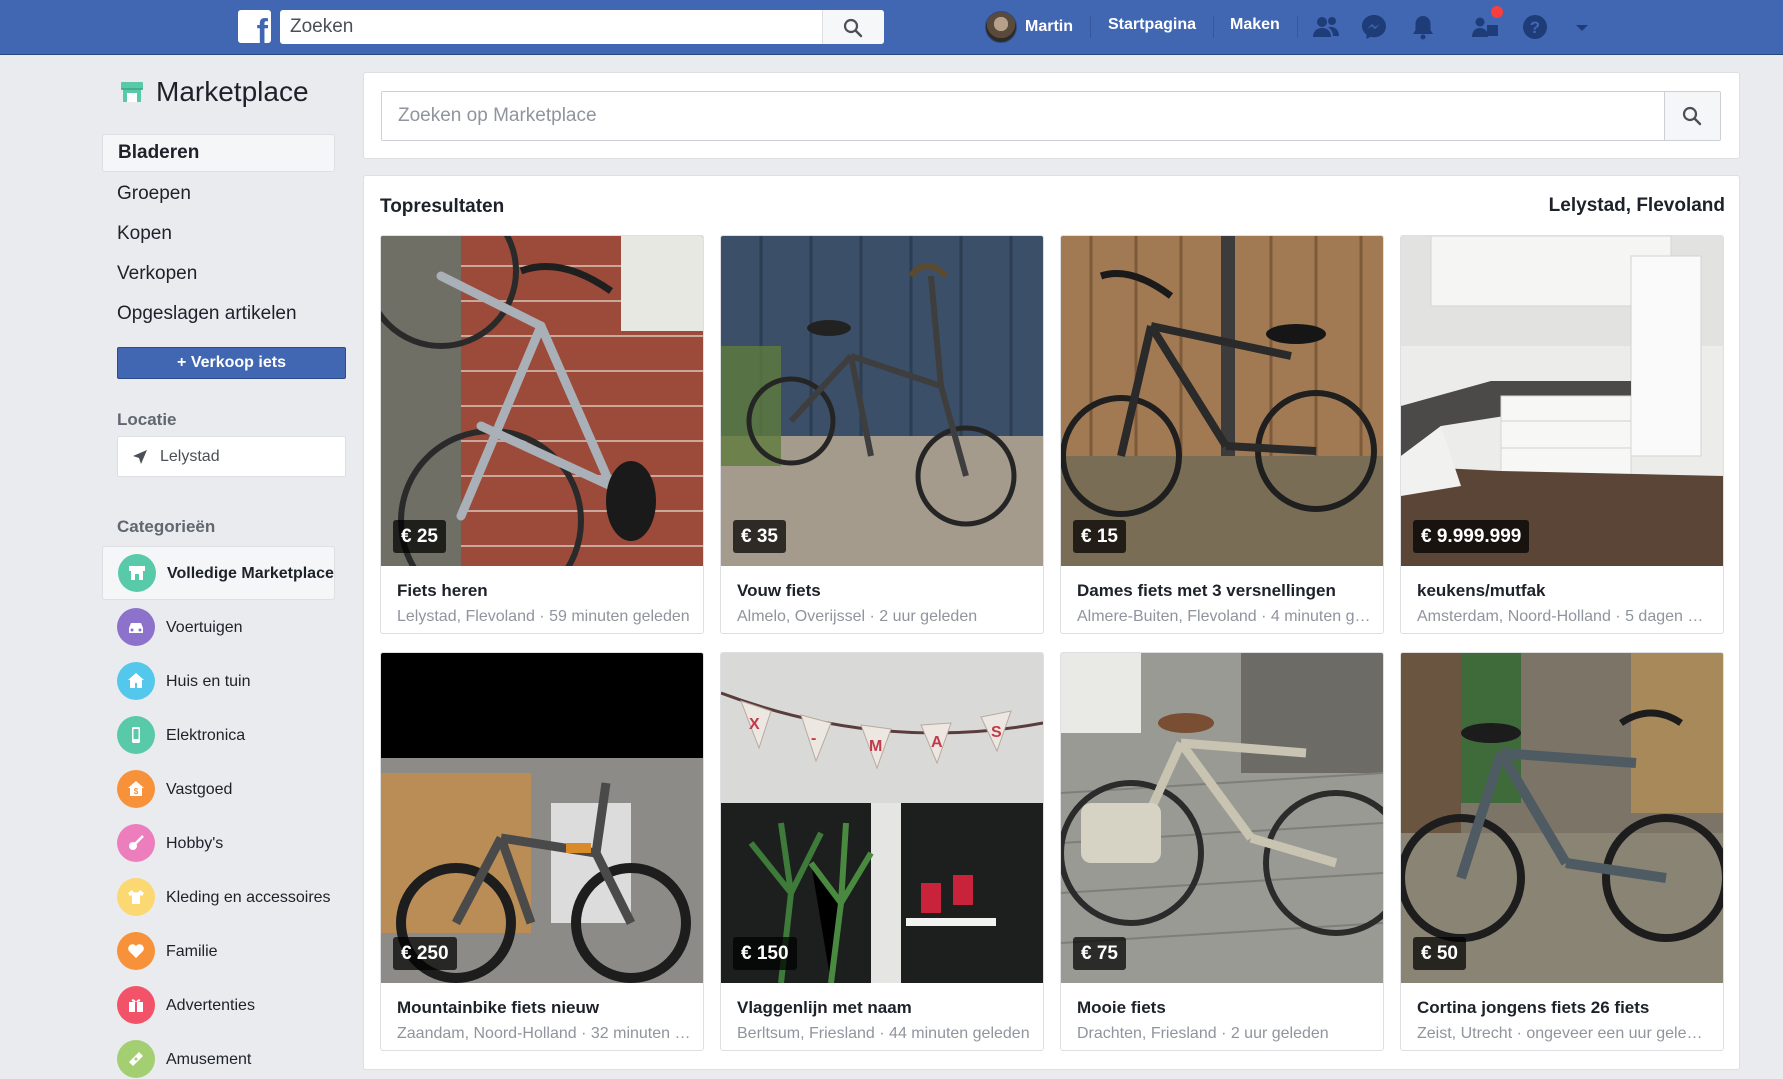 This screenshot has height=1079, width=1783. Describe the element at coordinates (137, 573) in the screenshot. I see `storefront-icon` at that location.